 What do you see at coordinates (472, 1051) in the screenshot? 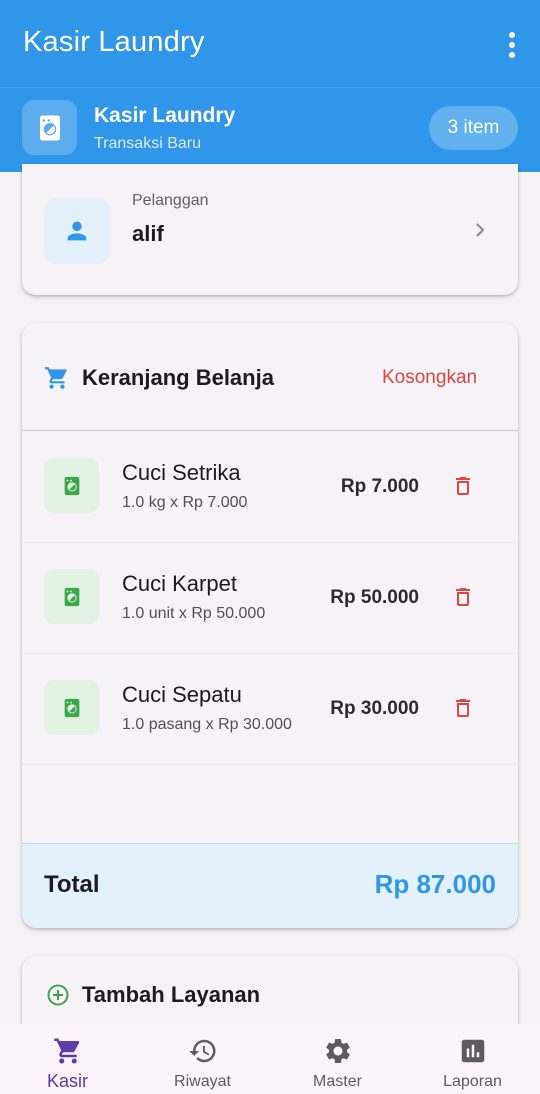
I see `chart-icon` at bounding box center [472, 1051].